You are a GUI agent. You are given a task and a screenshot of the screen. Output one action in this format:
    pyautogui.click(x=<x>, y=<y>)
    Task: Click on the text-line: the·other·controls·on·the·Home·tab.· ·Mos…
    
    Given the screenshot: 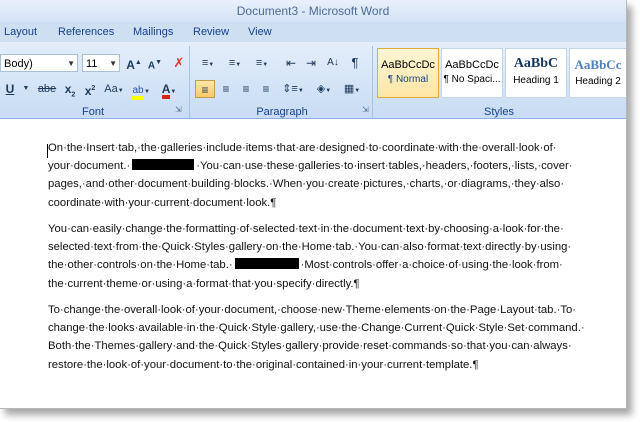 What is the action you would take?
    pyautogui.click(x=328, y=265)
    